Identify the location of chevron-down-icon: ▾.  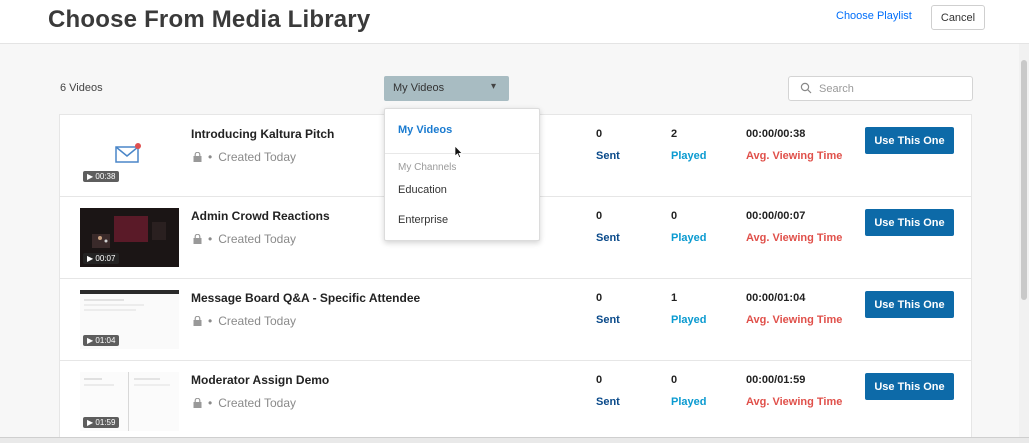
(493, 86).